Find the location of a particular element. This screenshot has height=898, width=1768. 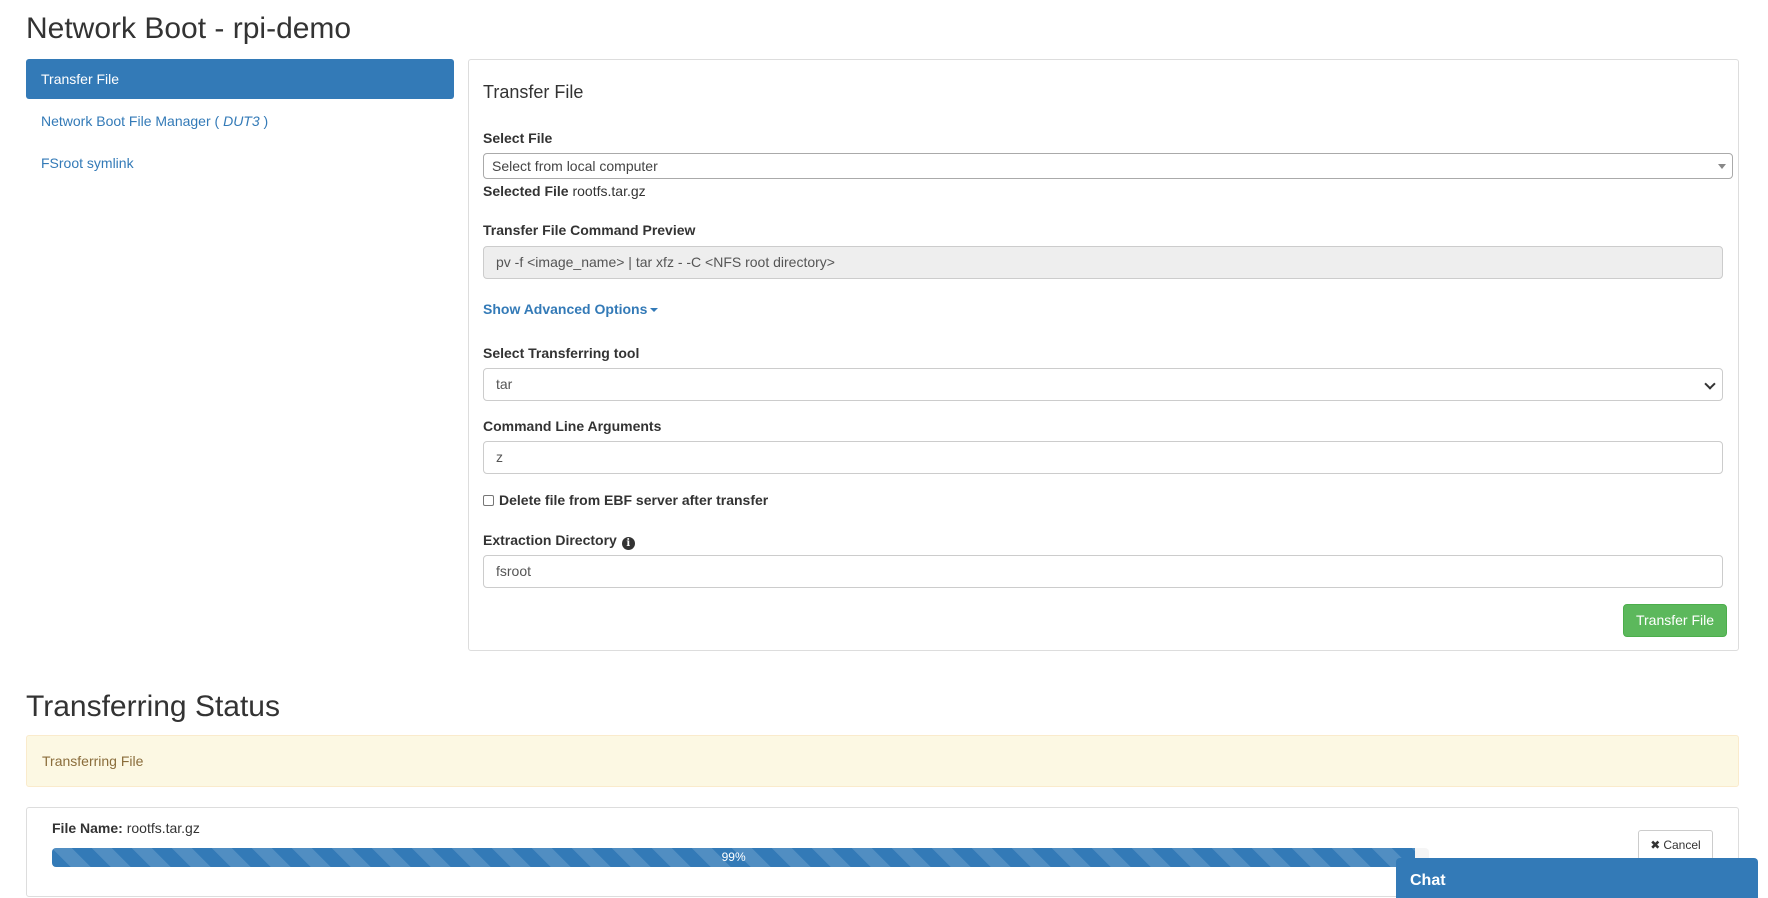

transfer-alert: Transferring File is located at coordinates (882, 761).